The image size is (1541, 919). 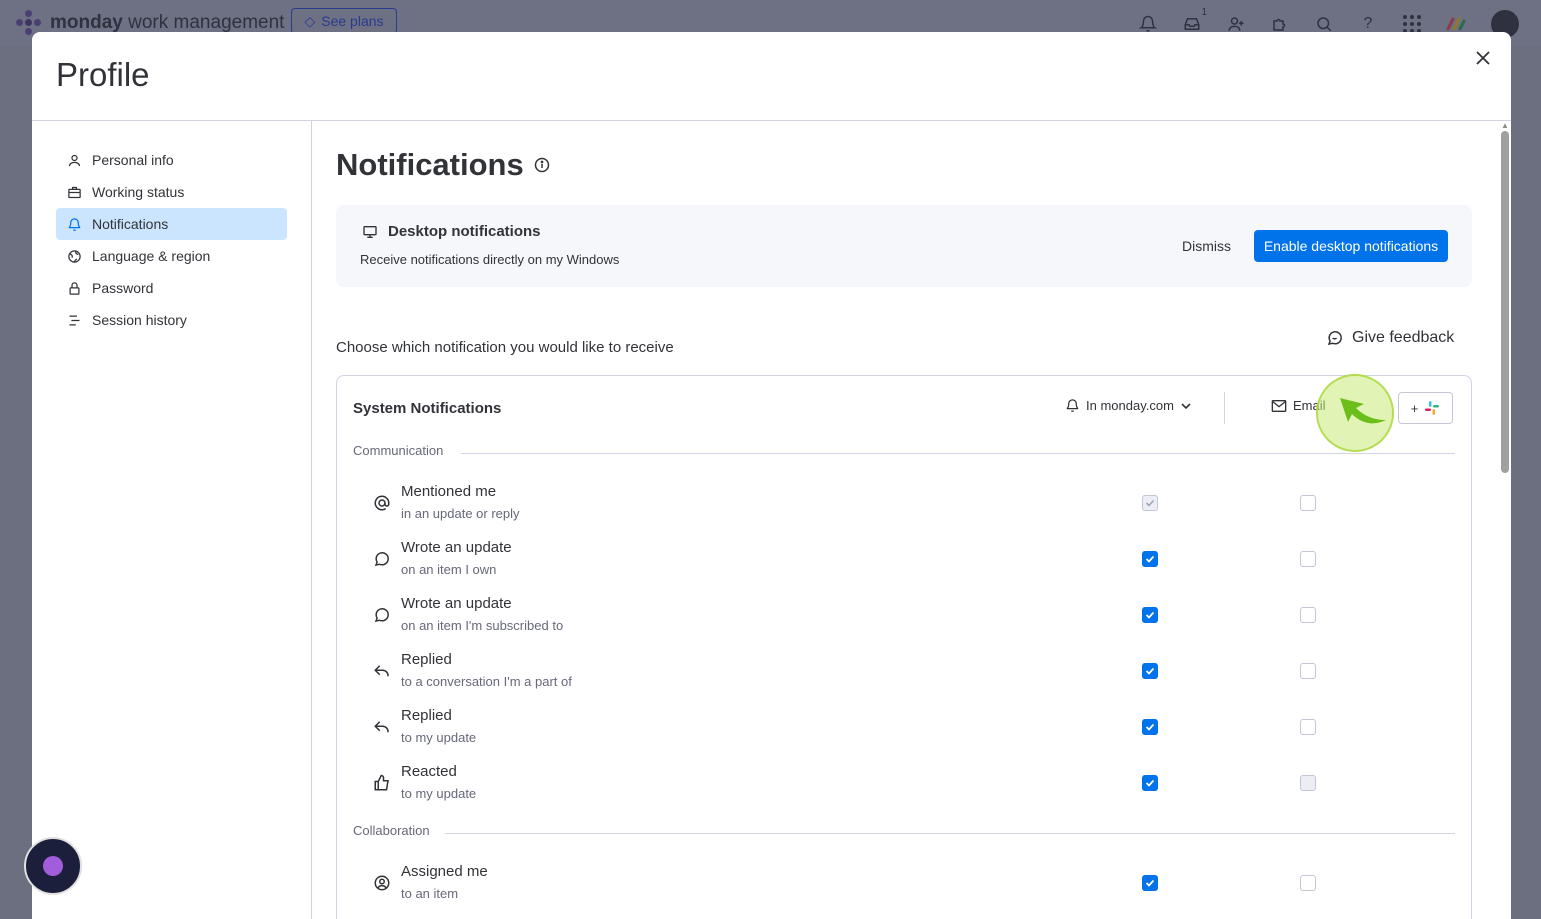 I want to click on cursor-arrow-icon, so click(x=1363, y=411).